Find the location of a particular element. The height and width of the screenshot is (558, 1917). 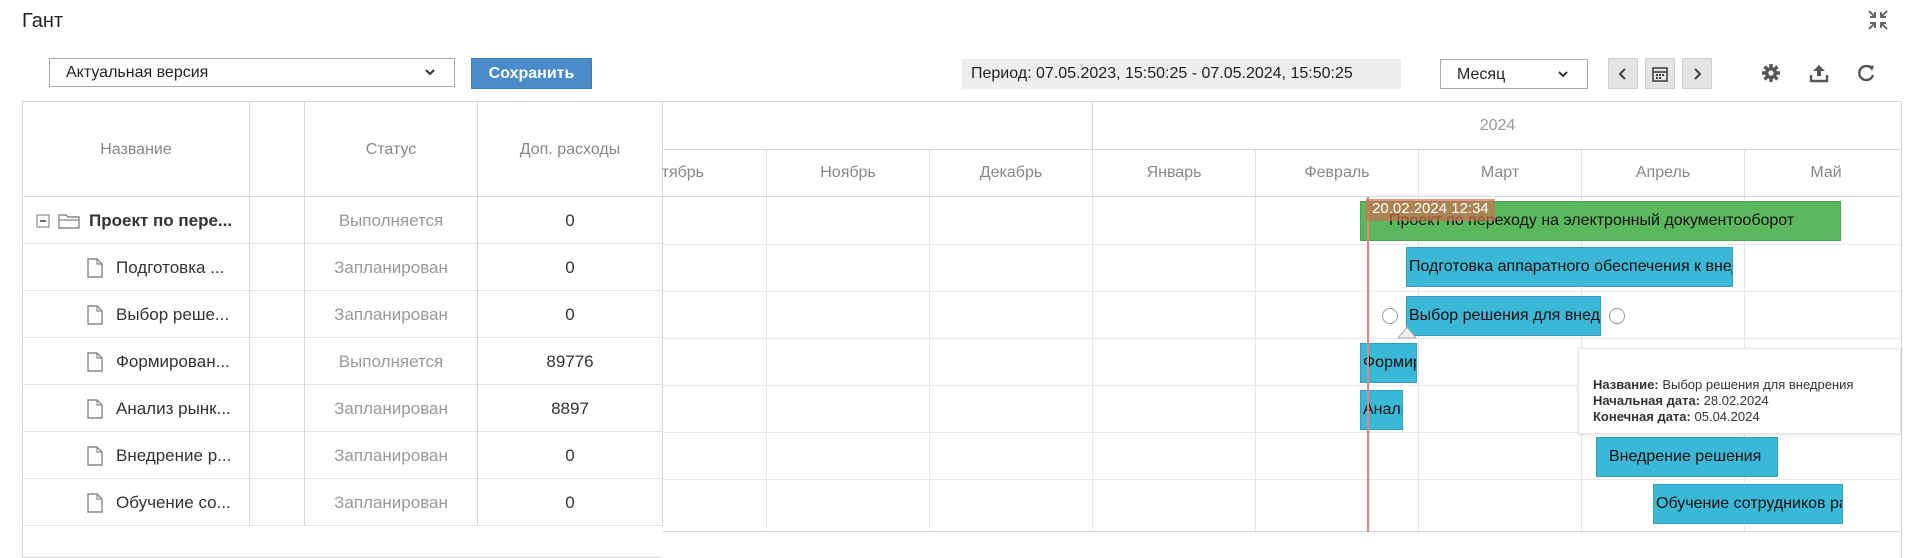

chevron-right-icon is located at coordinates (1698, 73).